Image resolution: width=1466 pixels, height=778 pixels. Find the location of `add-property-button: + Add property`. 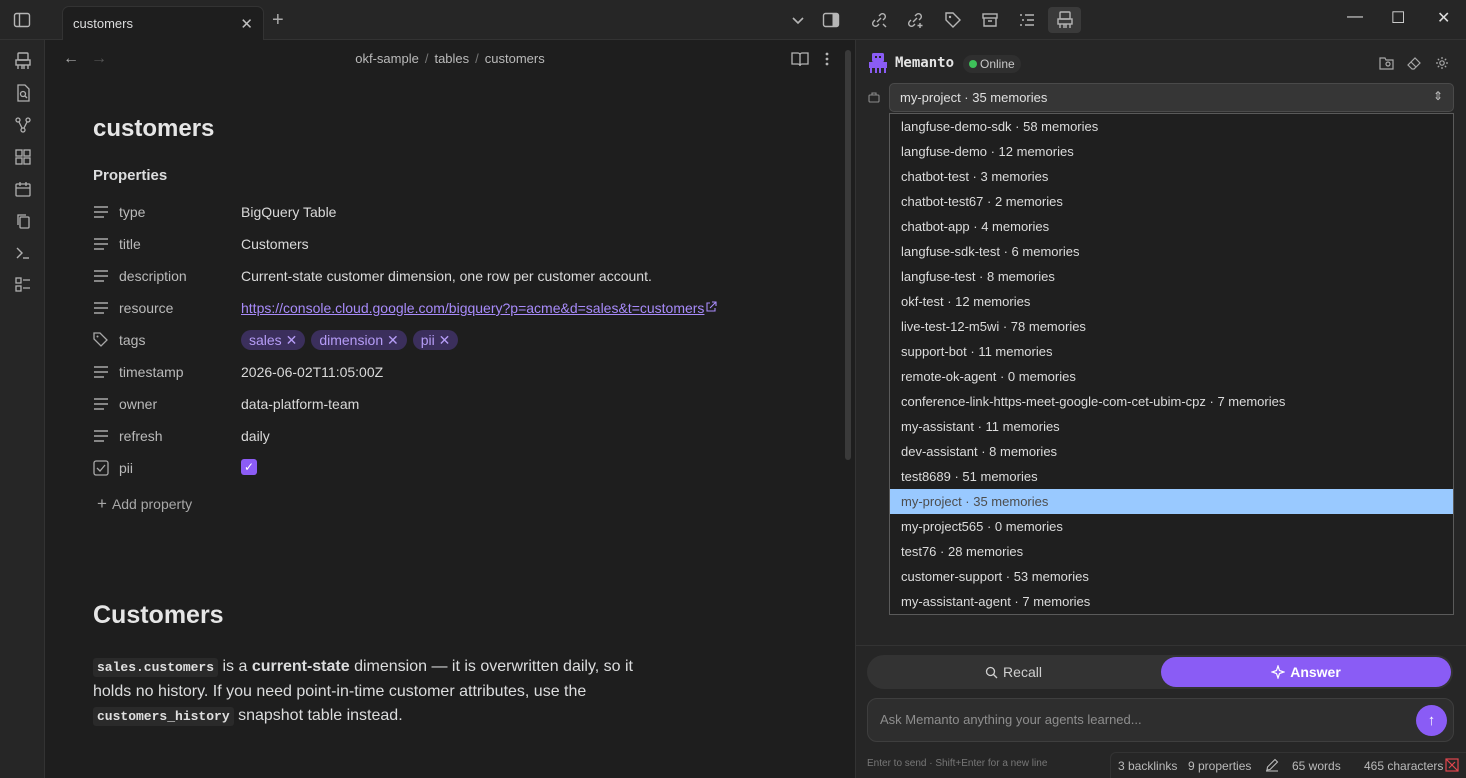

add-property-button: + Add property is located at coordinates (144, 504).